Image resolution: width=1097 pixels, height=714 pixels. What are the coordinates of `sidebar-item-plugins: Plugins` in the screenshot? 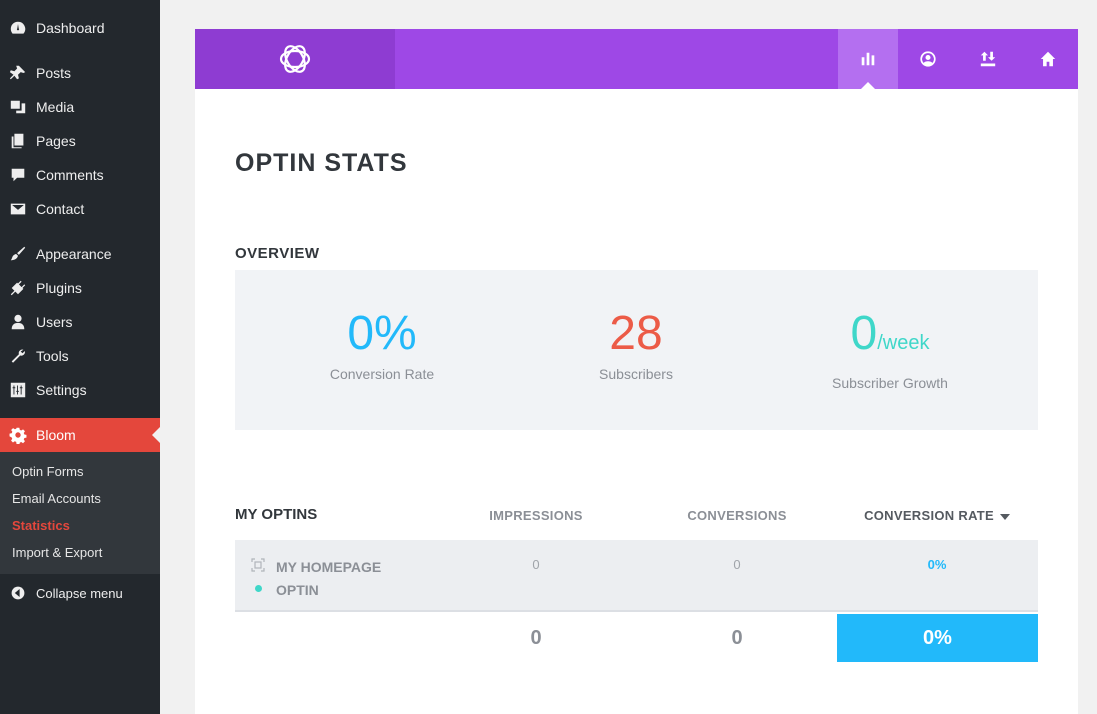 It's located at (80, 288).